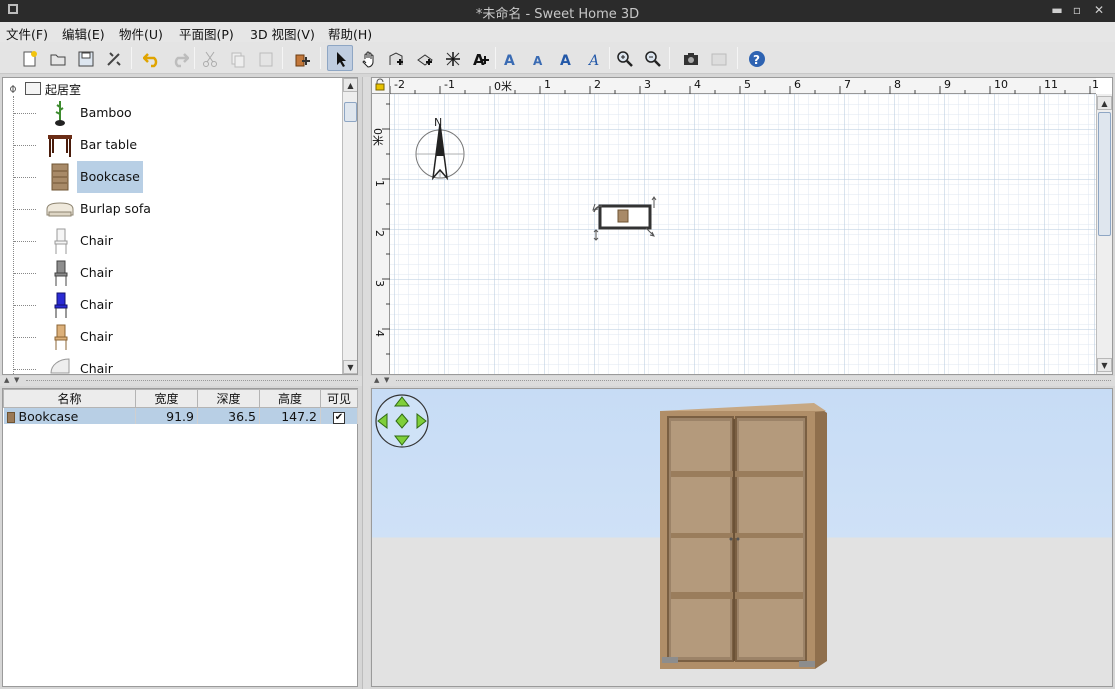 The image size is (1115, 689). I want to click on catalog-item-label: Bar table, so click(109, 144).